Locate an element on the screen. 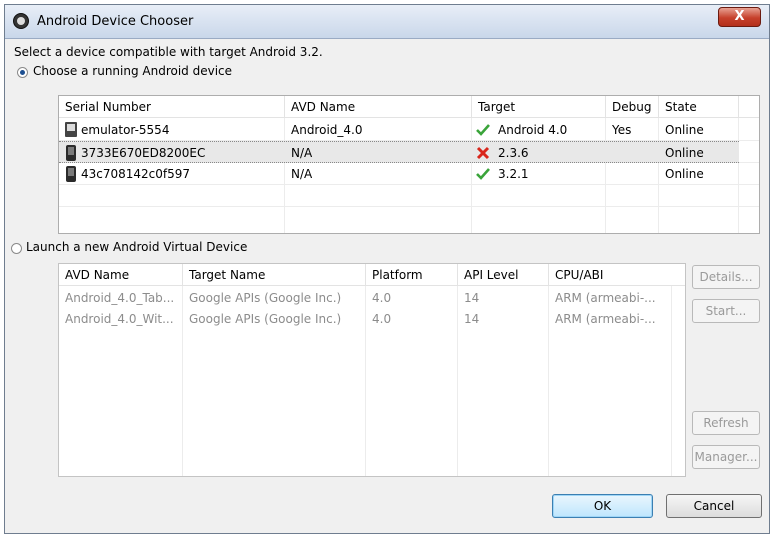 This screenshot has width=770, height=534. column-header-target: Target is located at coordinates (539, 107).